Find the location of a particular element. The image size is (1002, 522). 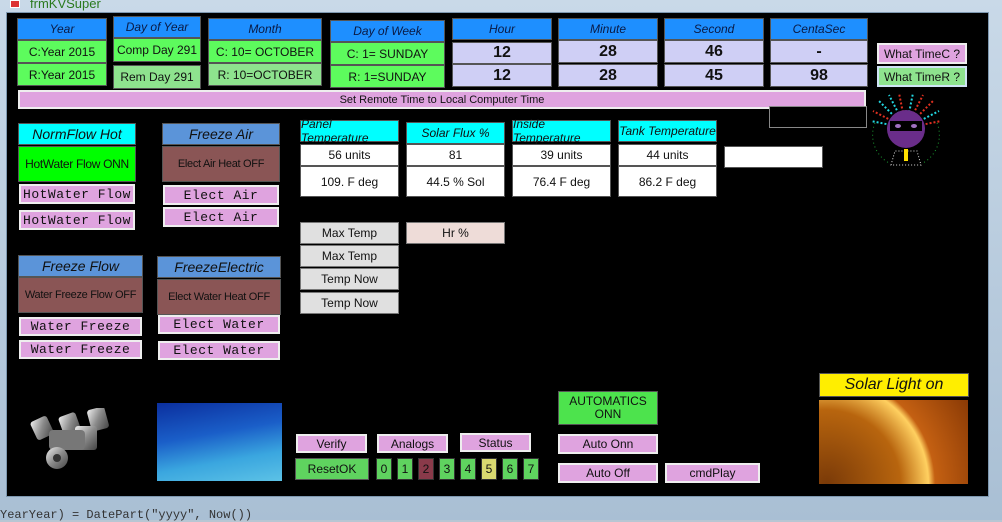

solar-flux-value: 44.5 % Sol is located at coordinates (455, 181).